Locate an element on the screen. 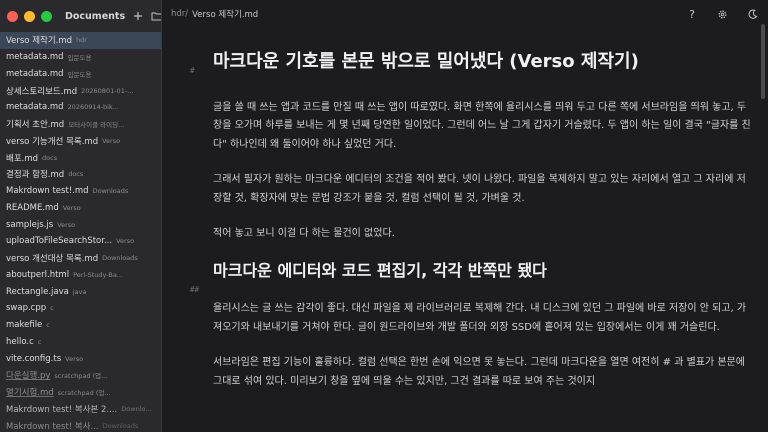 The width and height of the screenshot is (768, 432). file-name: verso 기능개선 목록.md is located at coordinates (52, 141).